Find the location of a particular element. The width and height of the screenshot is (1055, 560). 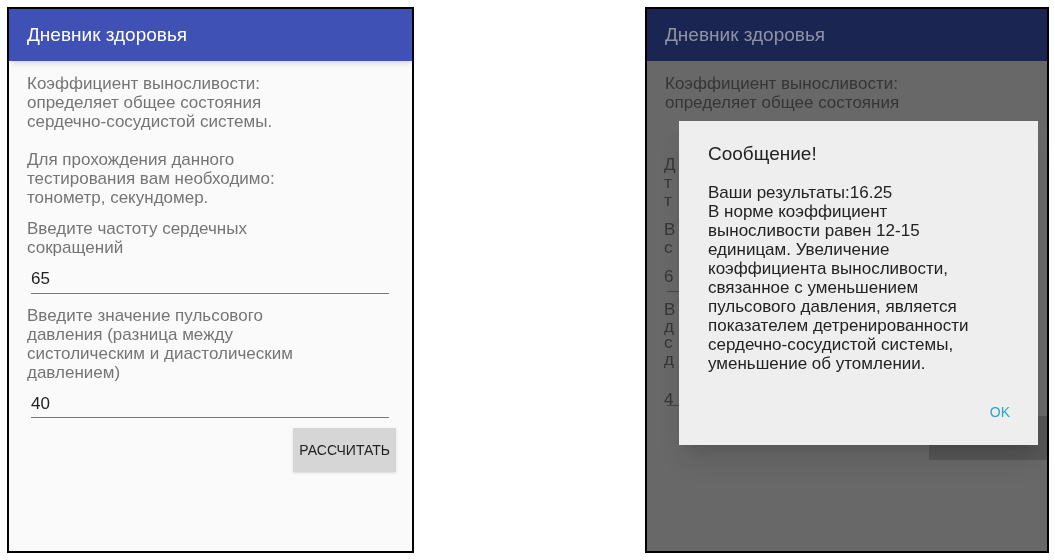

dialog-title: Сообщение! is located at coordinates (763, 154).